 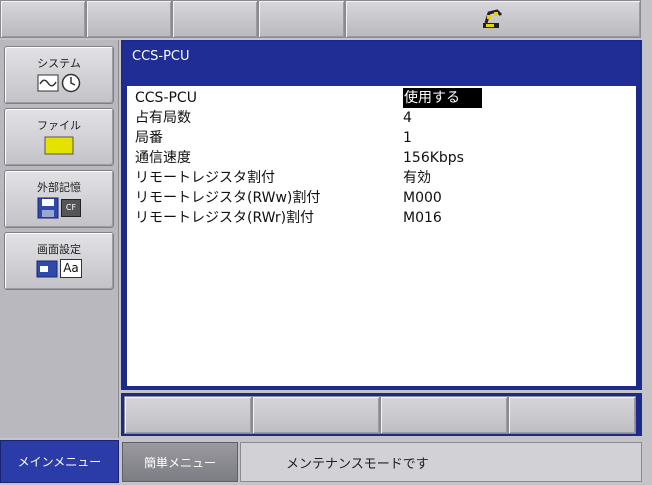 I want to click on menu-system-button: システム, so click(x=59, y=75).